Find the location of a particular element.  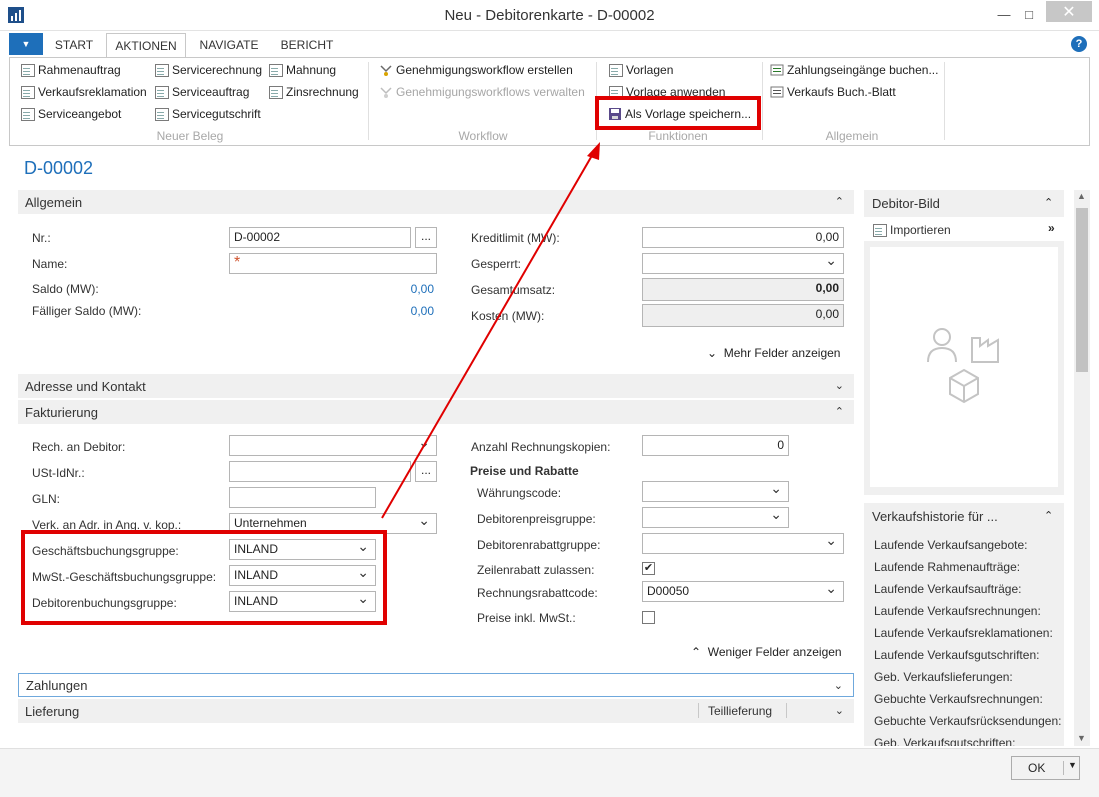

servicerechnung-button: Servicerechnung is located at coordinates (208, 70).